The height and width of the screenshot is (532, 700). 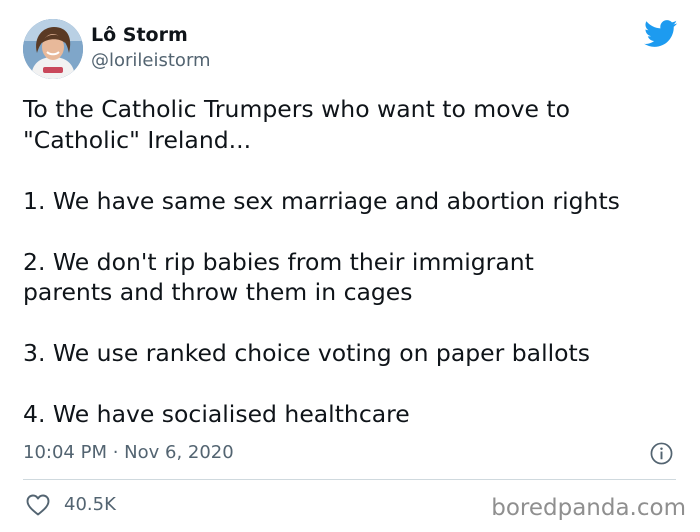 I want to click on profile-photo, so click(x=53, y=49).